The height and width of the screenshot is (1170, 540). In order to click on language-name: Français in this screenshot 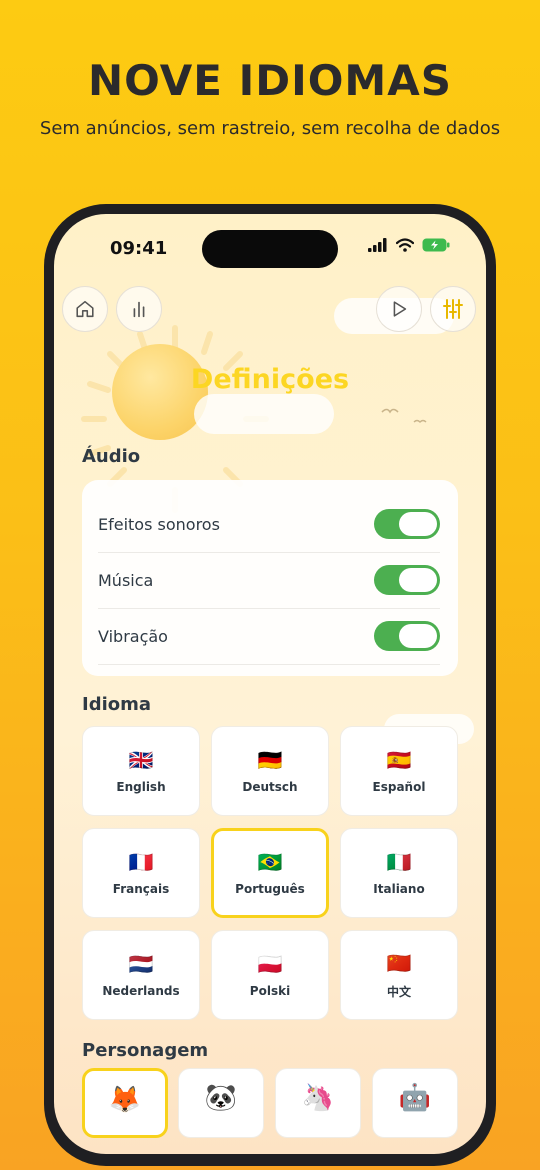, I will do `click(141, 889)`.